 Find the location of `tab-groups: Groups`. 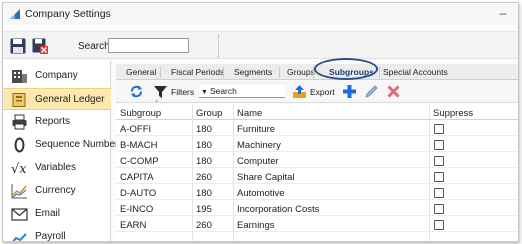

tab-groups: Groups is located at coordinates (301, 72).